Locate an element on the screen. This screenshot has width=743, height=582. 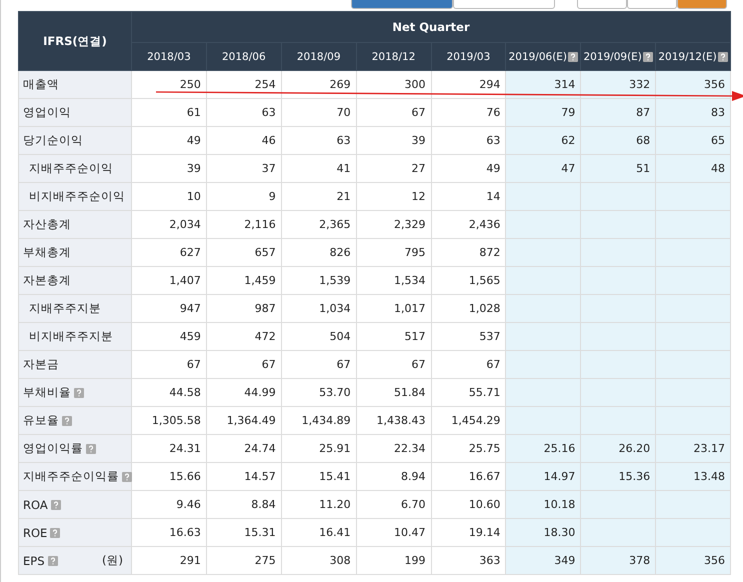
table-cell: 23.17 is located at coordinates (693, 448).